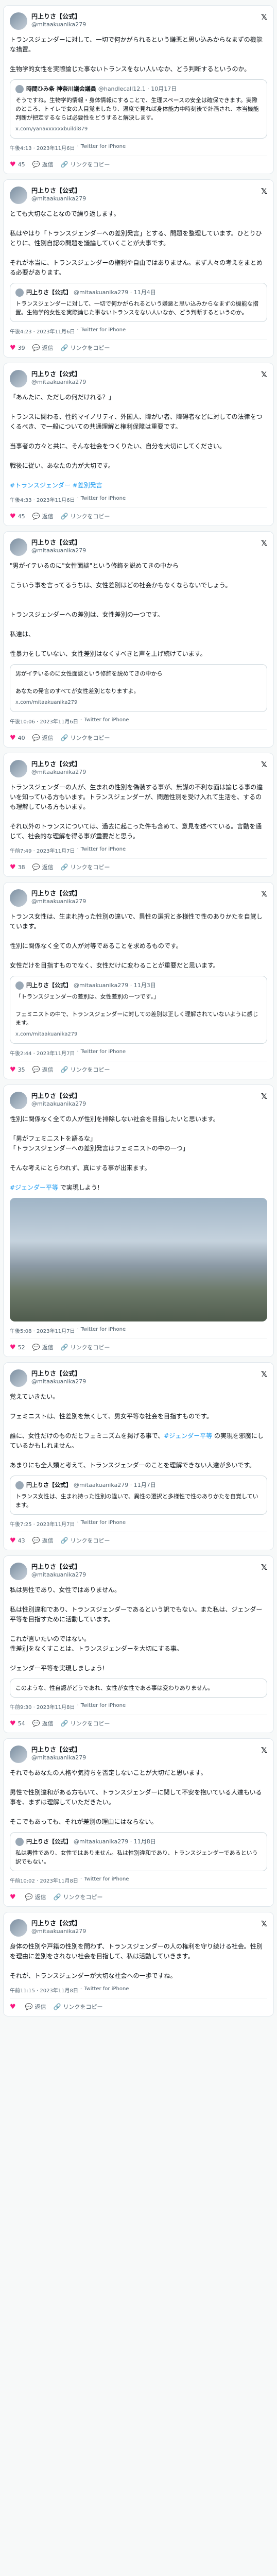  What do you see at coordinates (138, 1053) in the screenshot?
I see `tweet-timestamp: 午後2:44 · 2023年11月7日 · Twitter for iPhone` at bounding box center [138, 1053].